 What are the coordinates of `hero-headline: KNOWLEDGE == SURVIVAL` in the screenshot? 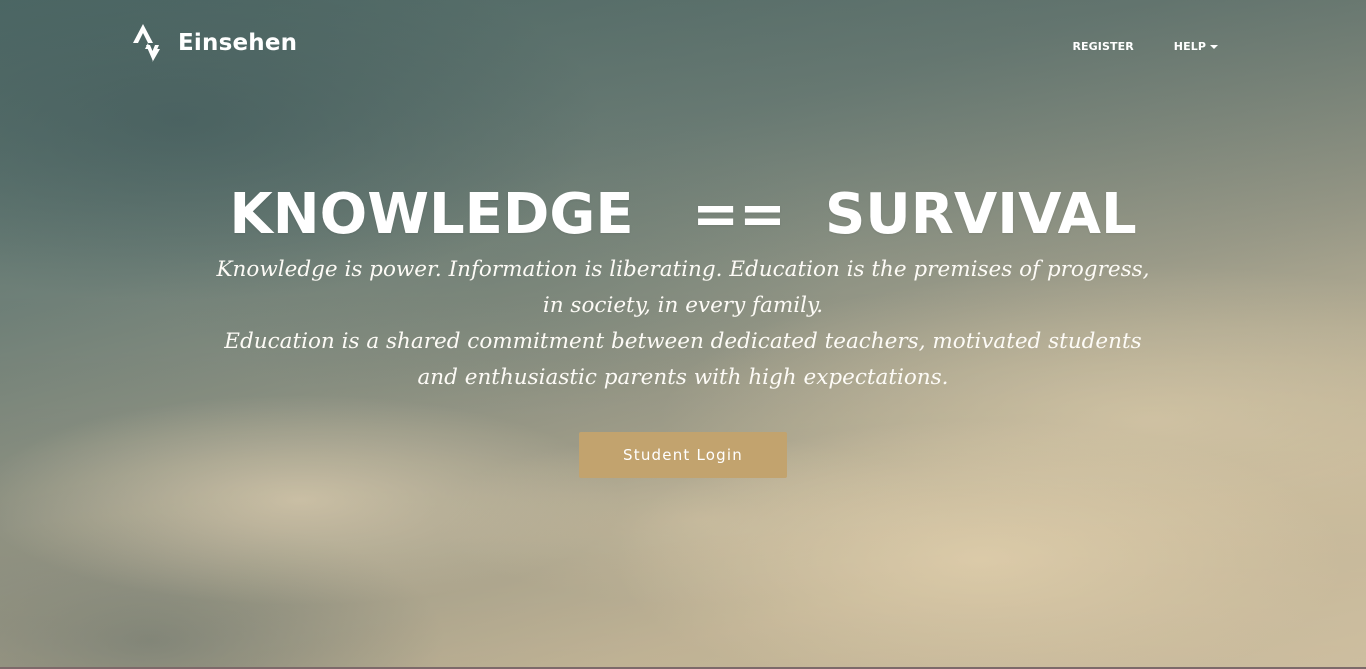 It's located at (683, 214).